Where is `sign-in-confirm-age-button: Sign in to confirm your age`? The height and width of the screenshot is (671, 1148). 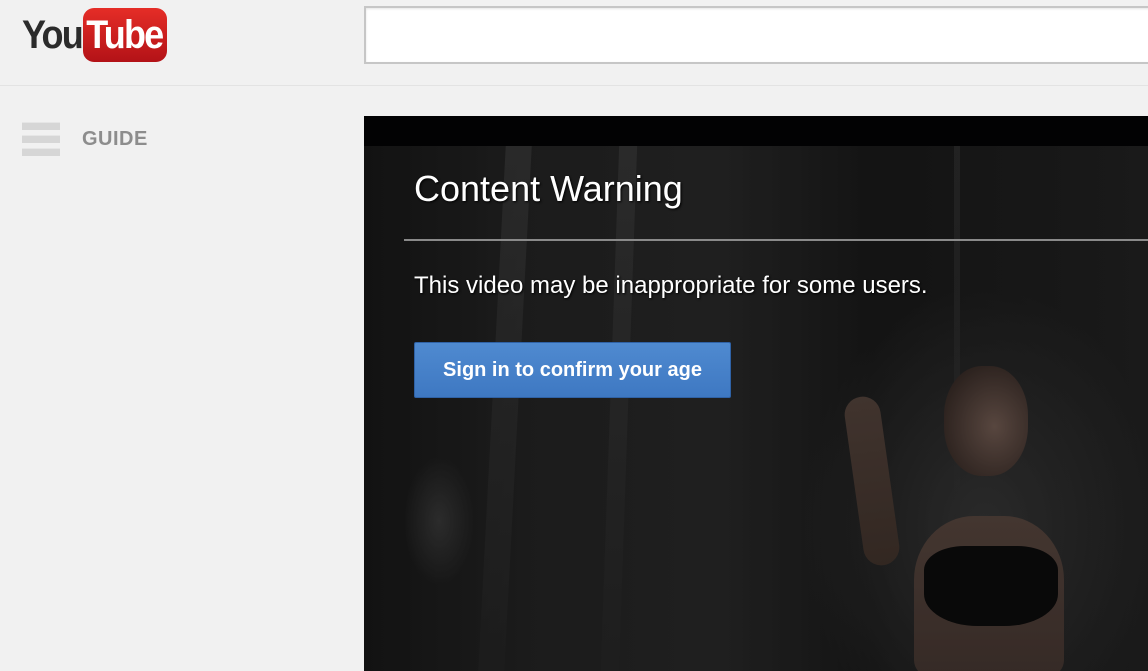
sign-in-confirm-age-button: Sign in to confirm your age is located at coordinates (572, 370).